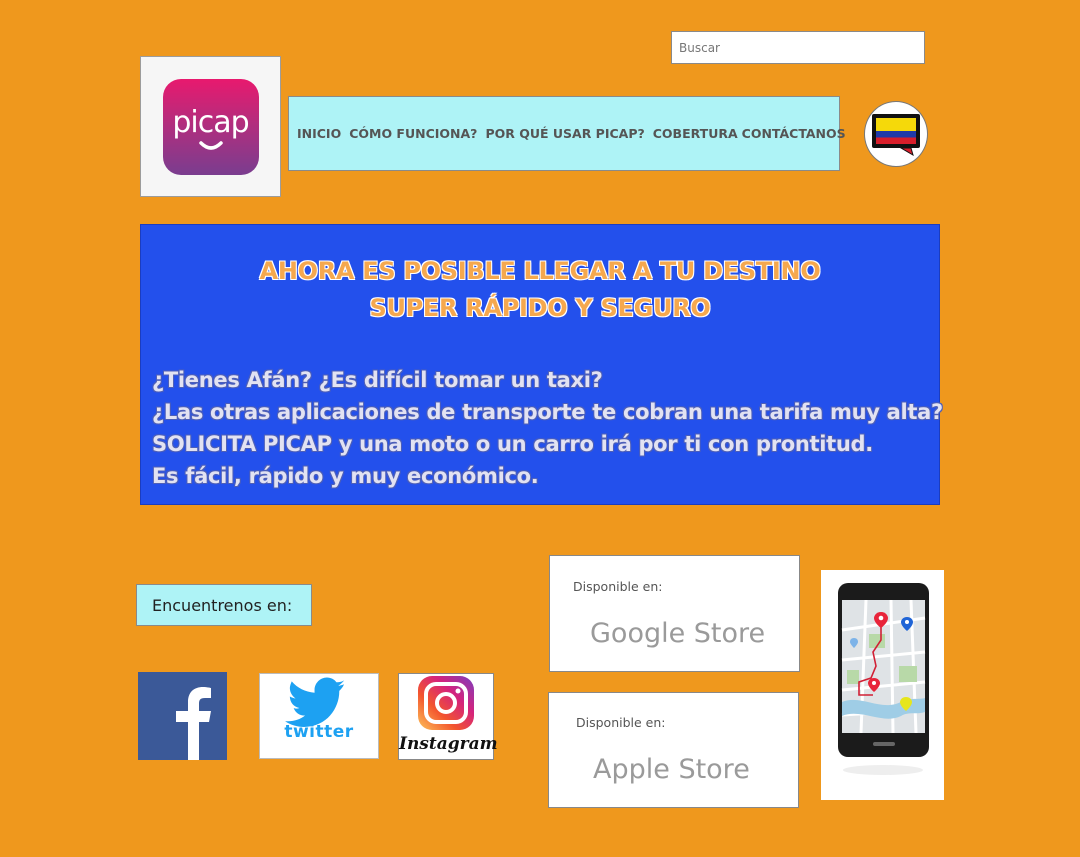  Describe the element at coordinates (794, 133) in the screenshot. I see `nav-item-contactanos: CONTÁCTANOS` at that location.